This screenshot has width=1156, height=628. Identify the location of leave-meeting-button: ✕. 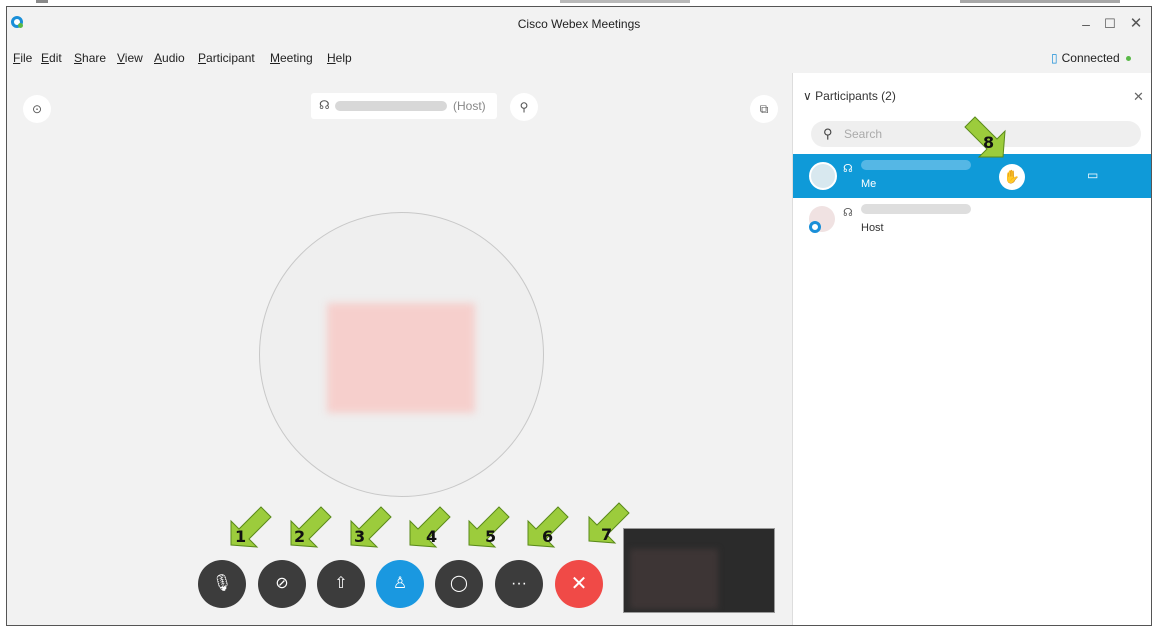
(579, 584).